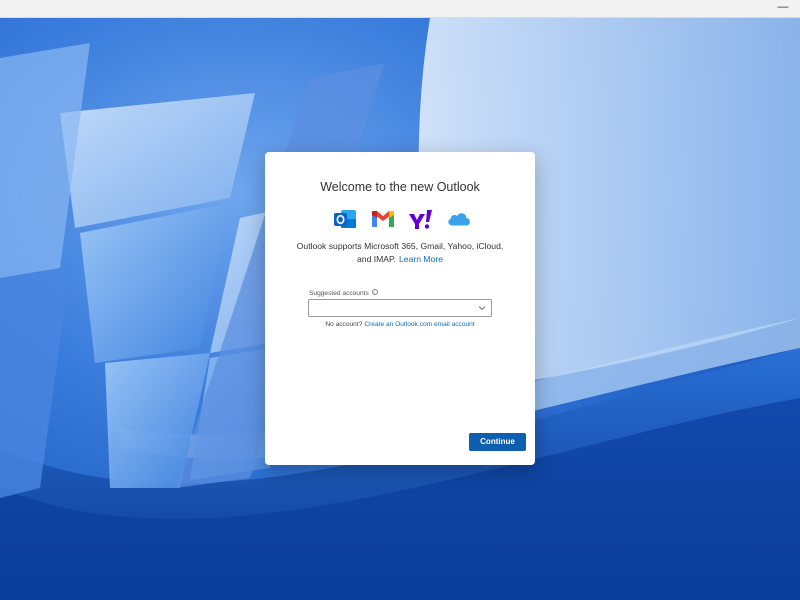  Describe the element at coordinates (400, 187) in the screenshot. I see `dialog-title: Welcome to the new Outlook` at that location.